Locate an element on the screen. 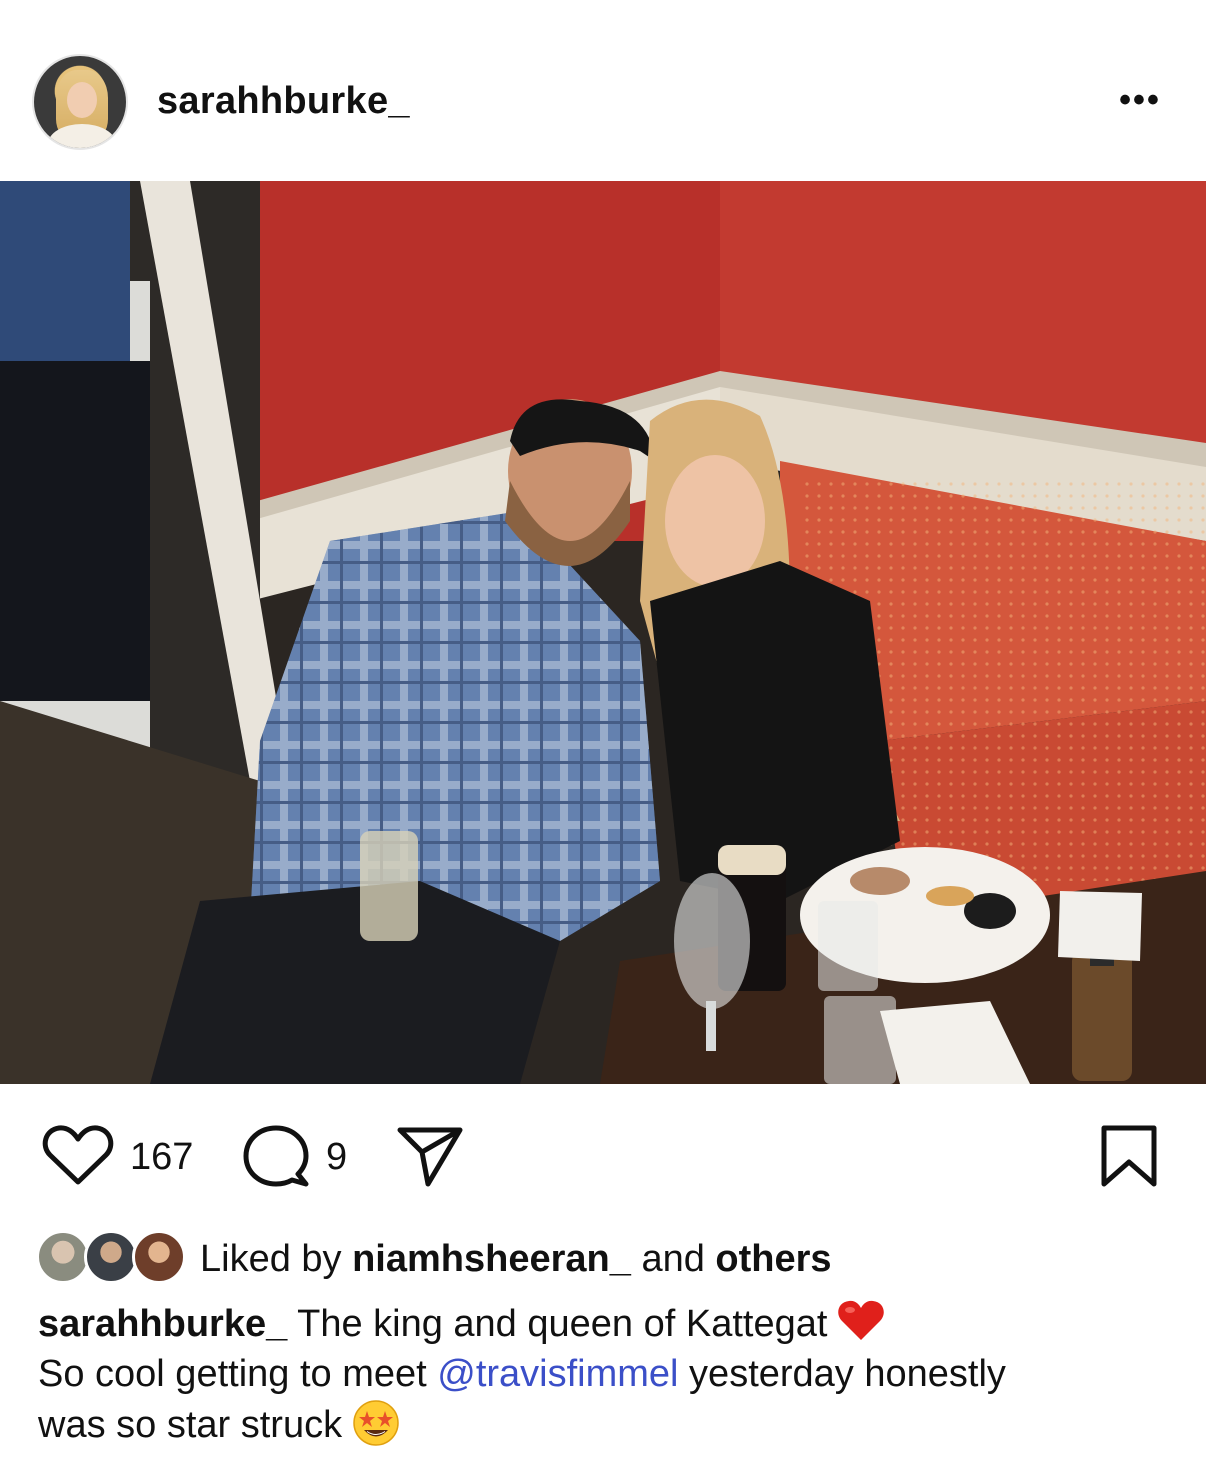 The height and width of the screenshot is (1468, 1206). caption-text-2a: So cool getting to meet is located at coordinates (238, 1374).